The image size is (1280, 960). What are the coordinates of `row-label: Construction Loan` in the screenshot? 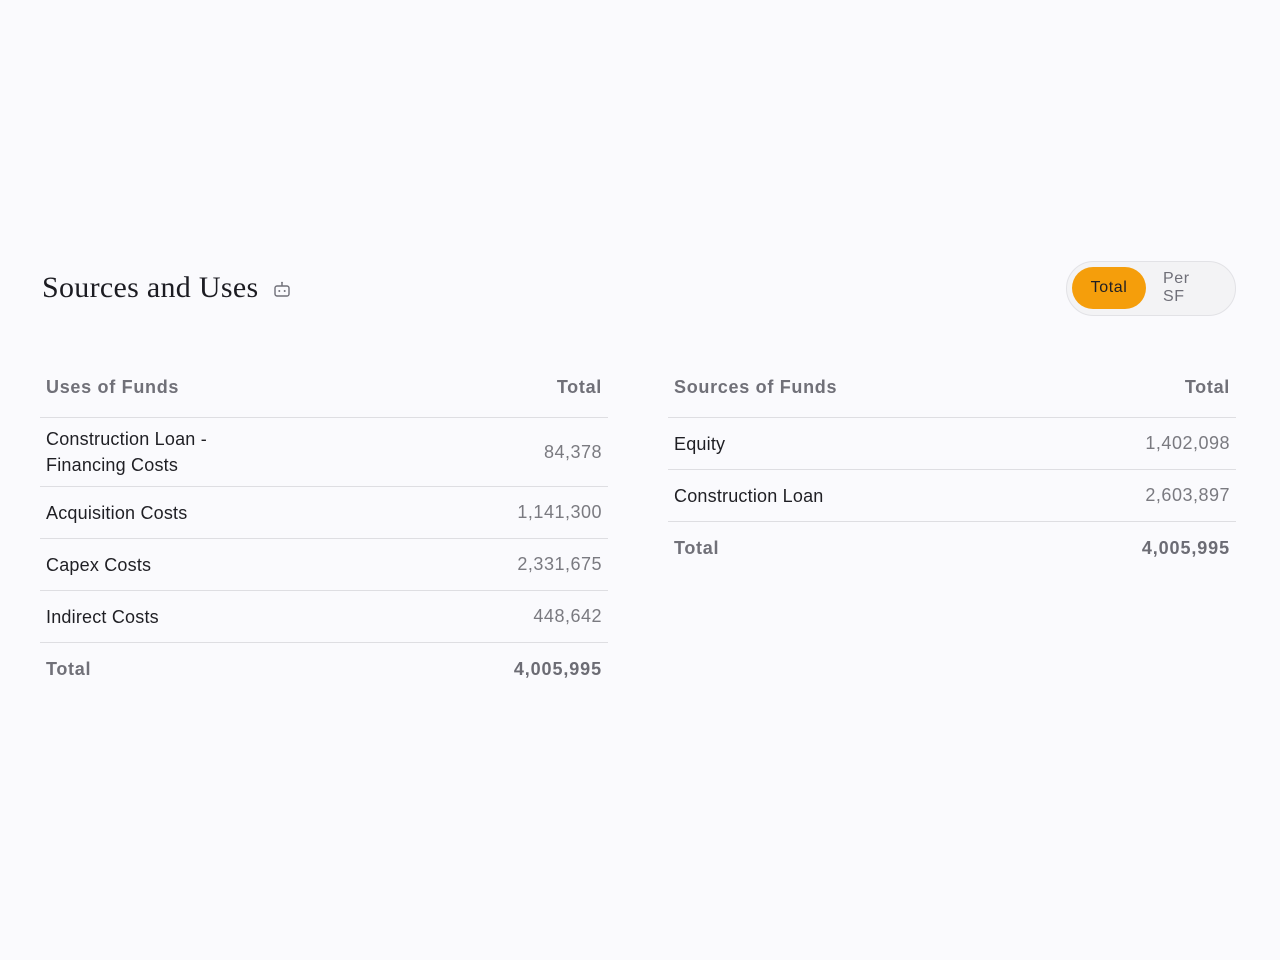 It's located at (749, 495).